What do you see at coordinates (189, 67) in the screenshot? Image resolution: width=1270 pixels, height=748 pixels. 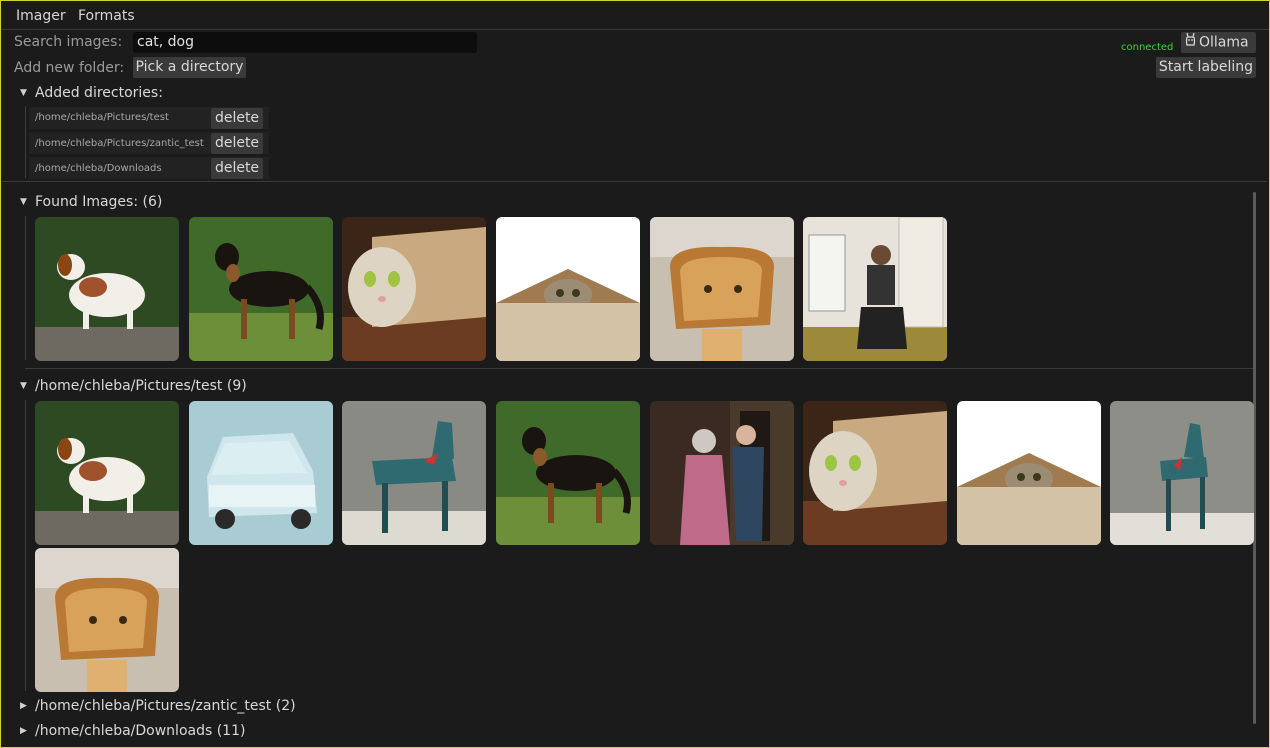 I see `pick-directory-button: Pick a directory` at bounding box center [189, 67].